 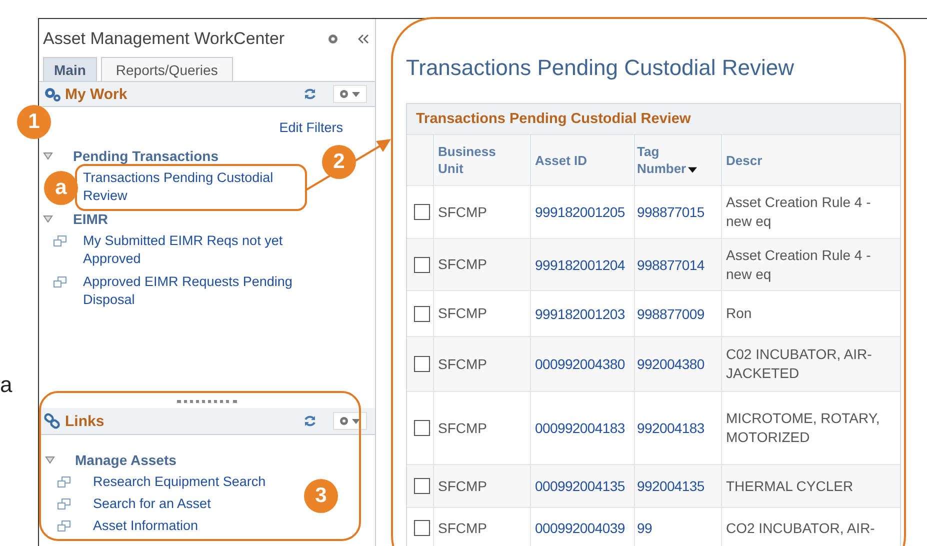 What do you see at coordinates (803, 428) in the screenshot?
I see `table-cell-text: MICROTOME, ROTARY, MOTORIZED` at bounding box center [803, 428].